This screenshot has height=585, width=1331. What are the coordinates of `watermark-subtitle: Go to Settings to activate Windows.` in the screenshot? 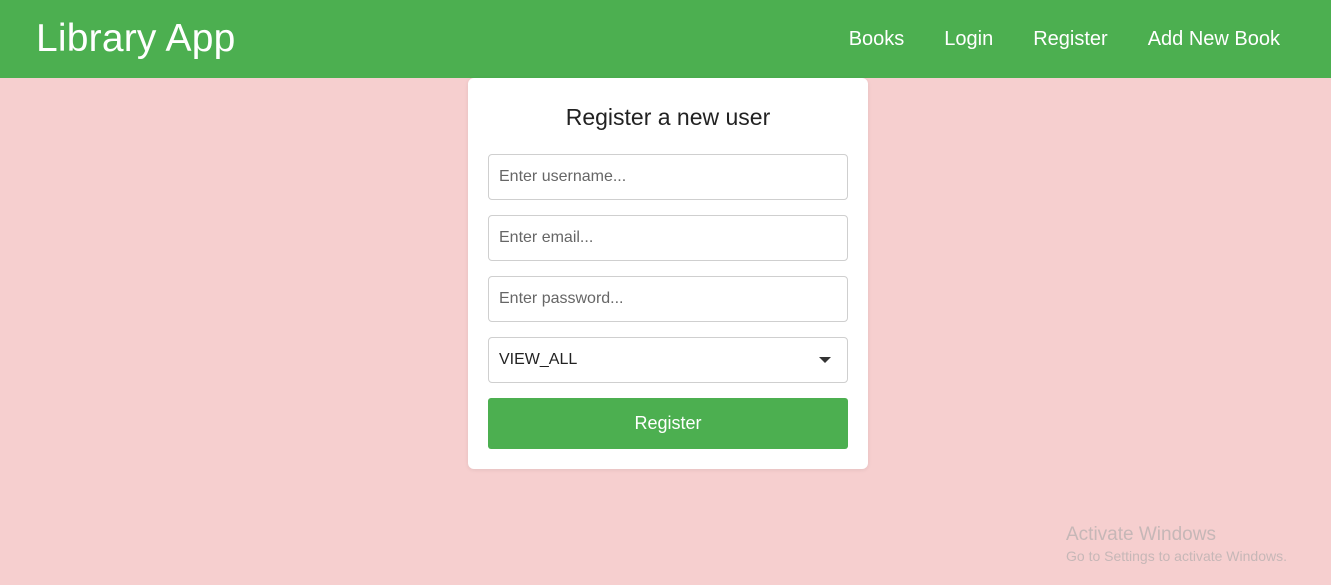 It's located at (1176, 556).